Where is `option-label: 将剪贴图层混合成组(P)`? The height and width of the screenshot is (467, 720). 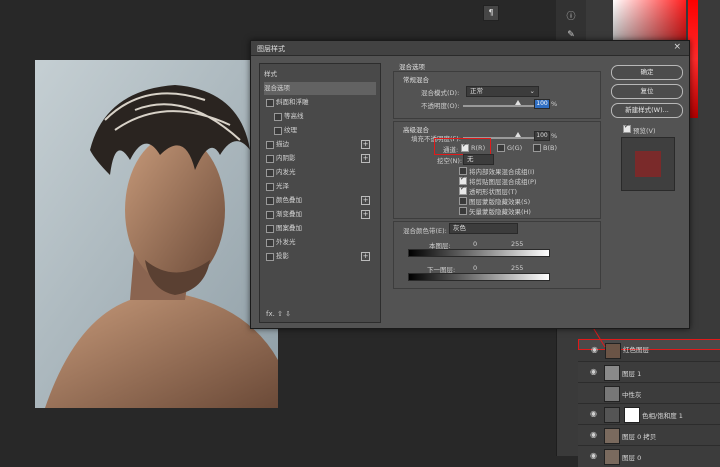
option-label: 将剪贴图层混合成组(P) is located at coordinates (503, 182).